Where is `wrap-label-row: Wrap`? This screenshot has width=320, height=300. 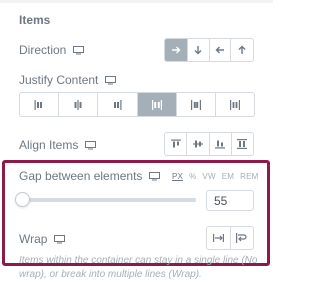 wrap-label-row: Wrap is located at coordinates (42, 239).